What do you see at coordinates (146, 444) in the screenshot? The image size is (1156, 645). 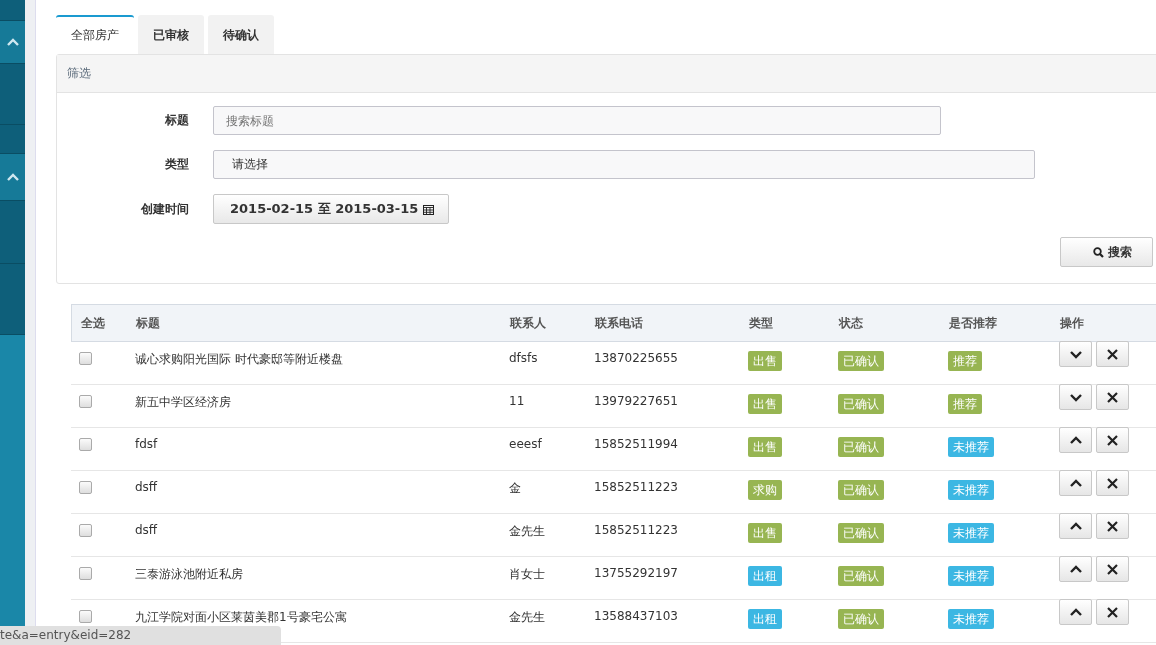 I see `table-cell: fdsf` at bounding box center [146, 444].